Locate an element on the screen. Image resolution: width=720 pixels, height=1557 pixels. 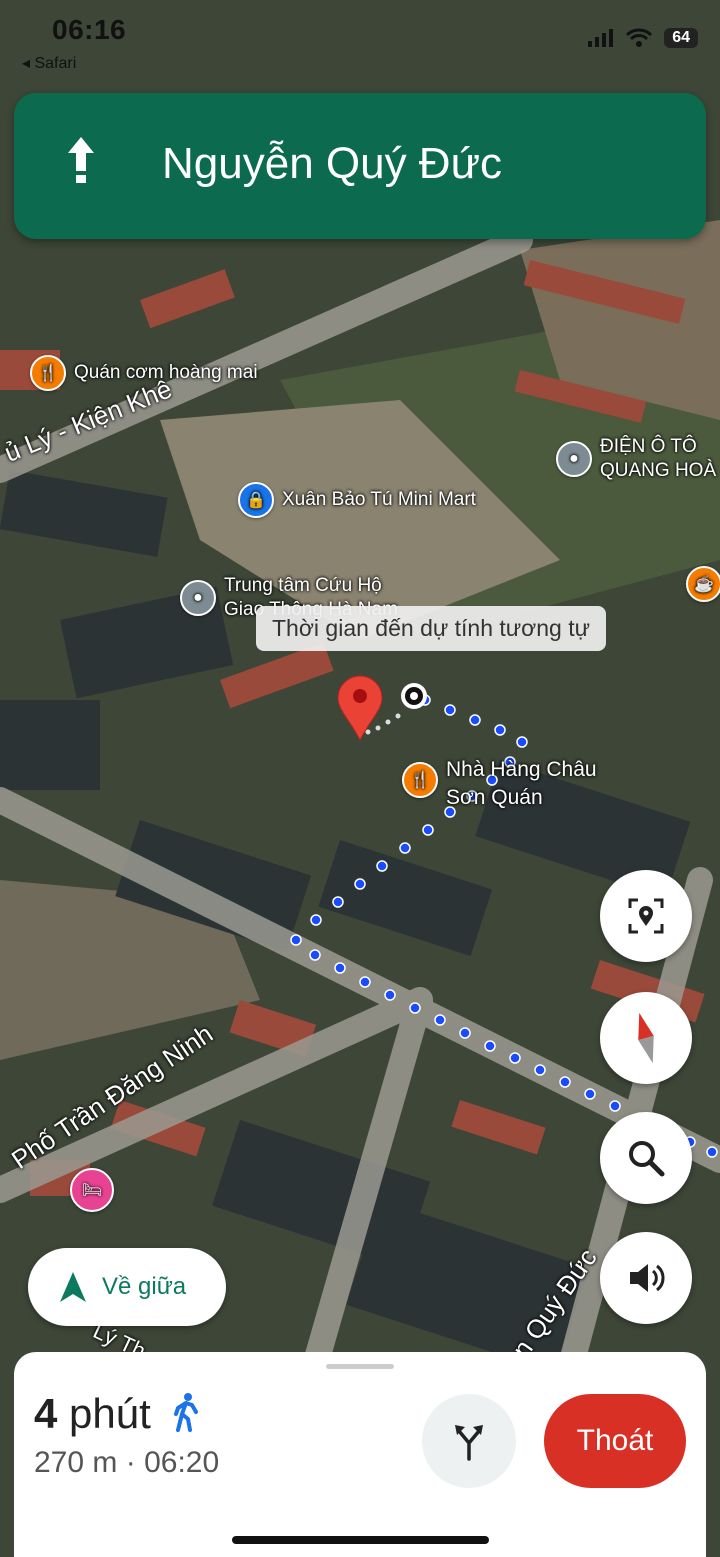
next-street-name: Nguyễn Quý Đức is located at coordinates (332, 163).